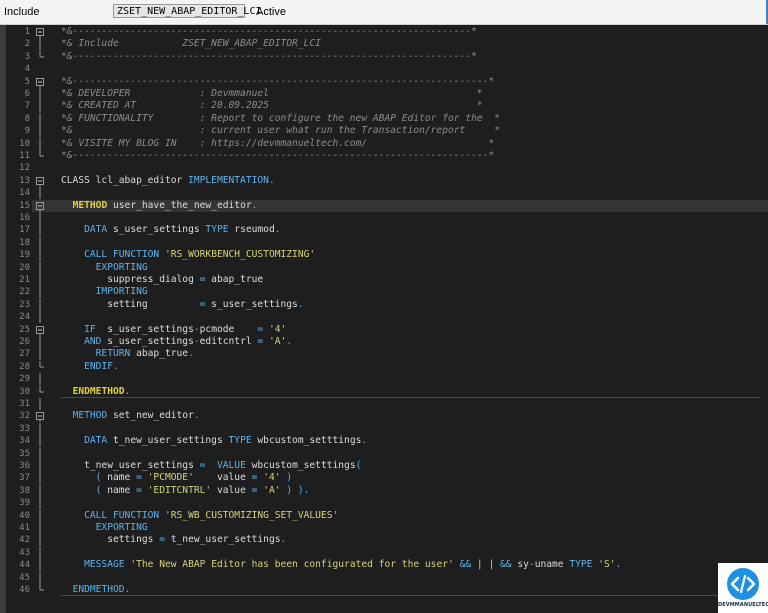 This screenshot has width=768, height=613. Describe the element at coordinates (24, 267) in the screenshot. I see `line-number: 20` at that location.